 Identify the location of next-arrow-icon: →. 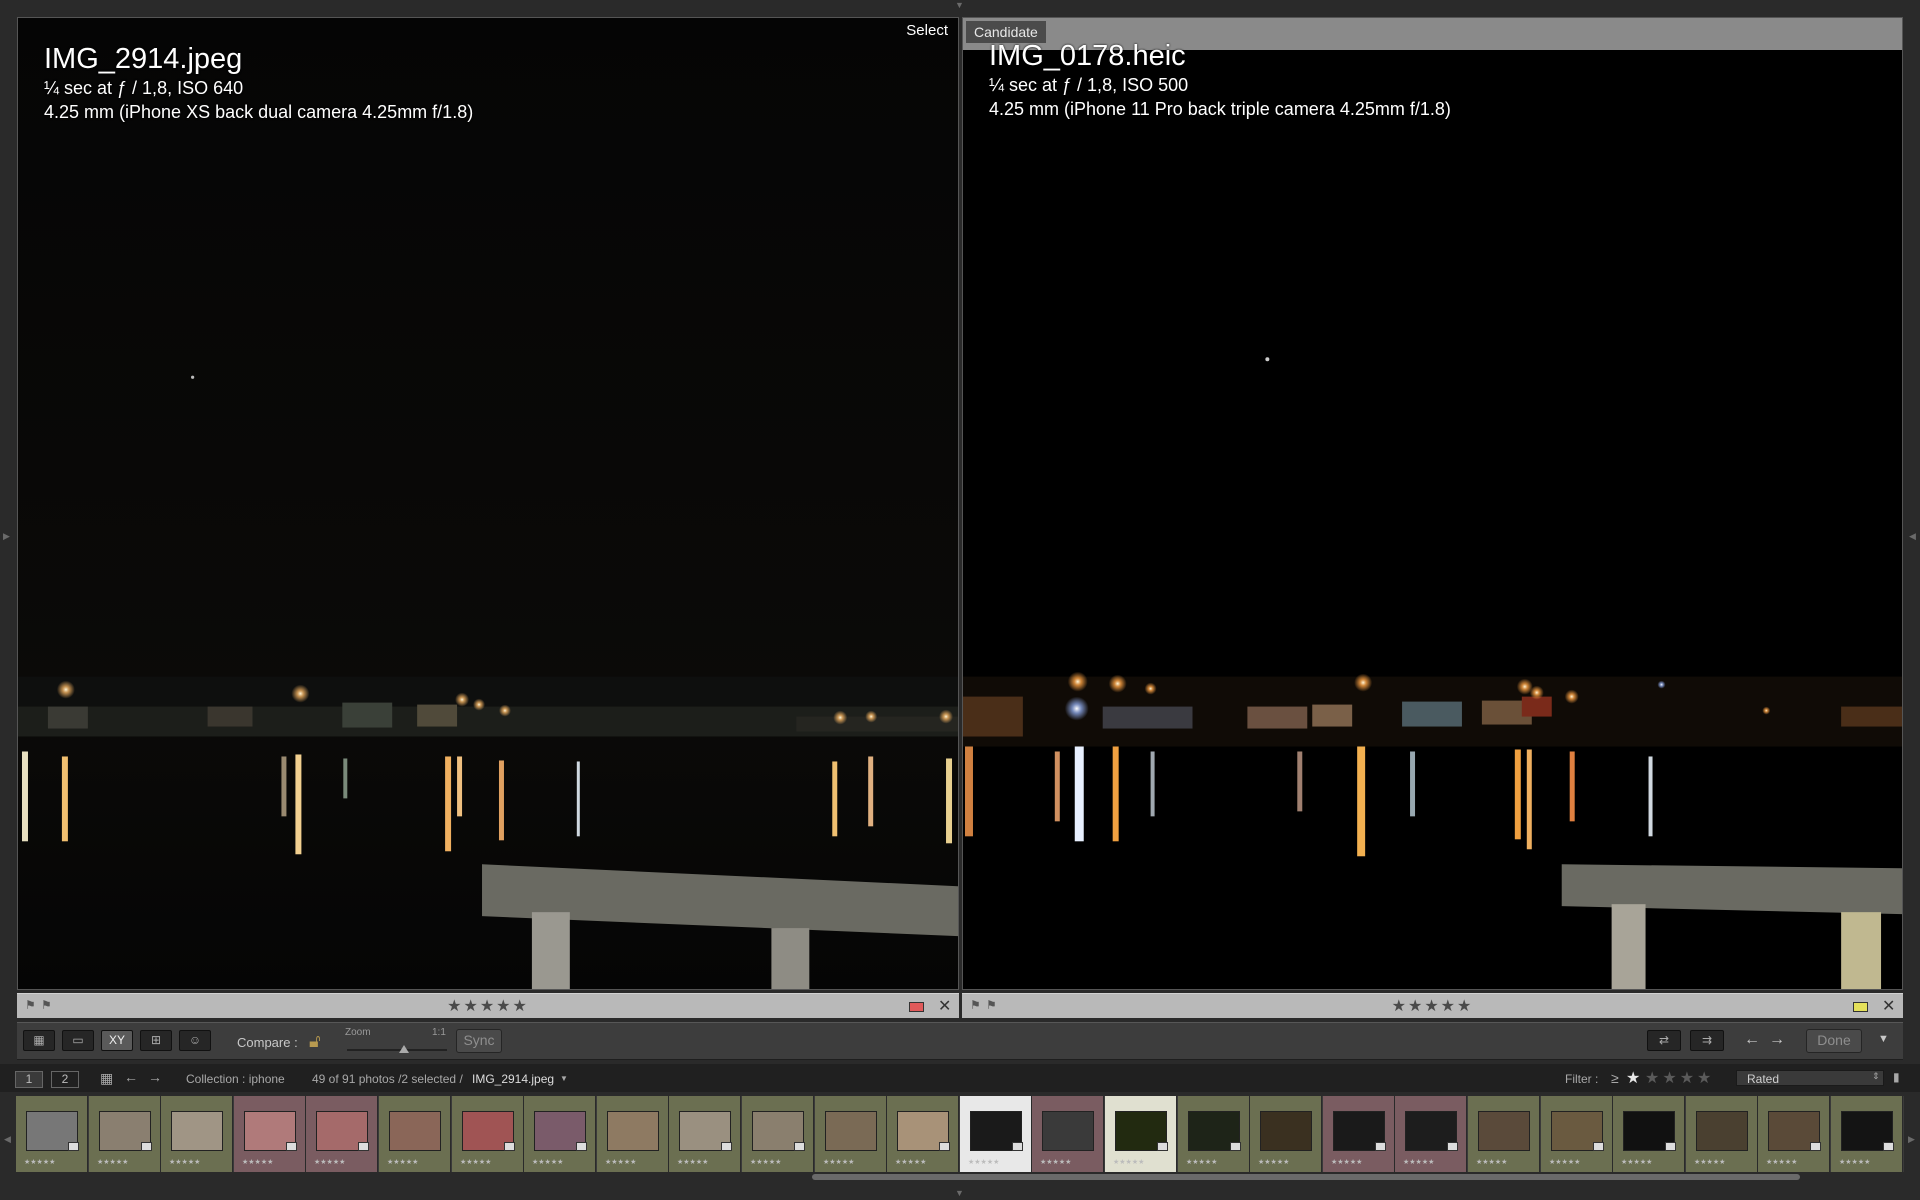
(1777, 1040).